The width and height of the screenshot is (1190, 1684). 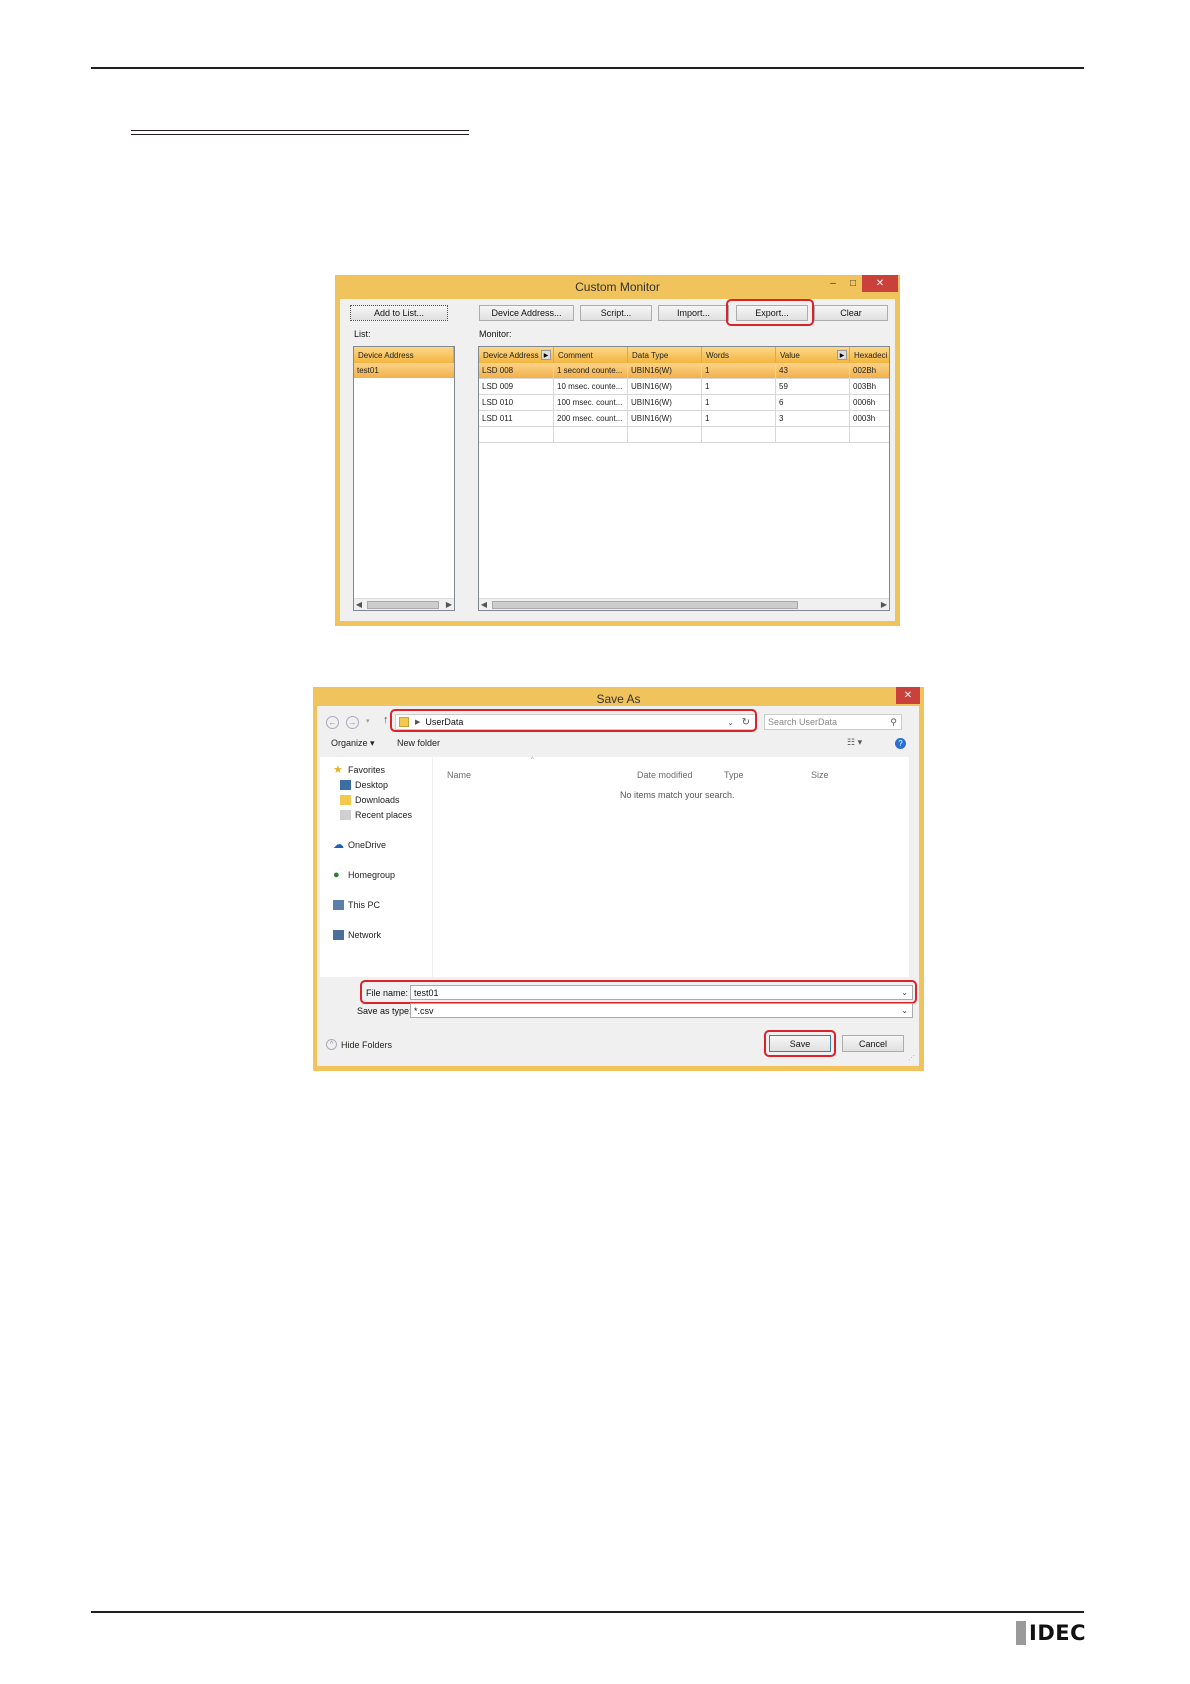 I want to click on nav-network: Network, so click(x=357, y=935).